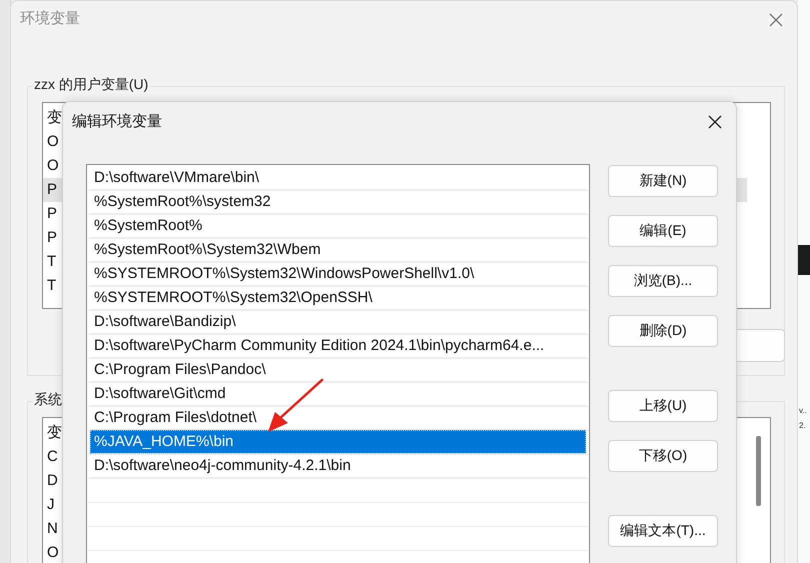 Image resolution: width=810 pixels, height=563 pixels. What do you see at coordinates (338, 226) in the screenshot?
I see `list-item: %SystemRoot%` at bounding box center [338, 226].